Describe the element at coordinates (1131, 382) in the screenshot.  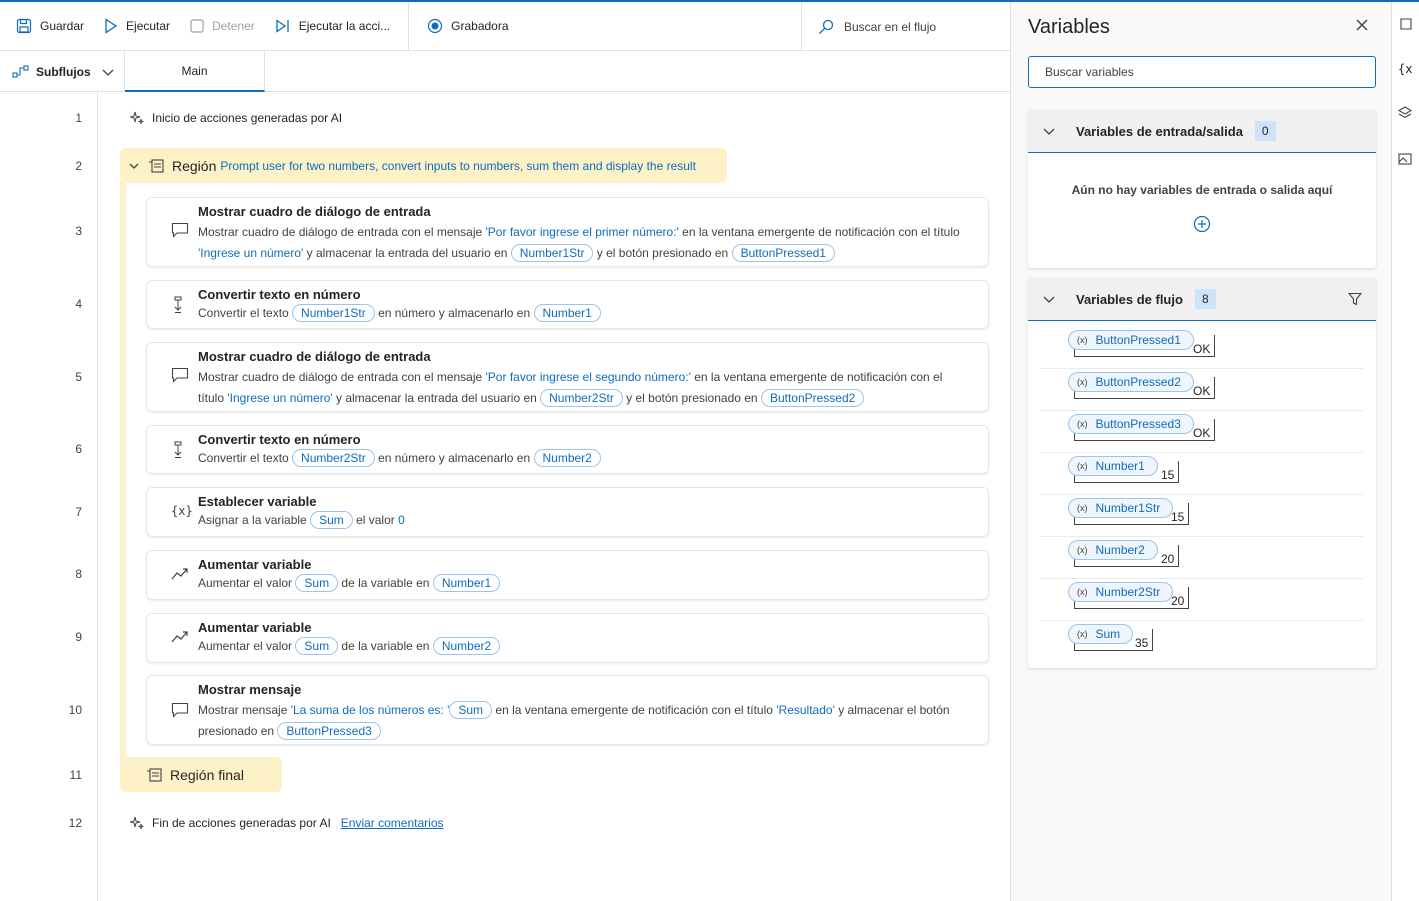
I see `variable-chip: (x) ButtonPressed2` at that location.